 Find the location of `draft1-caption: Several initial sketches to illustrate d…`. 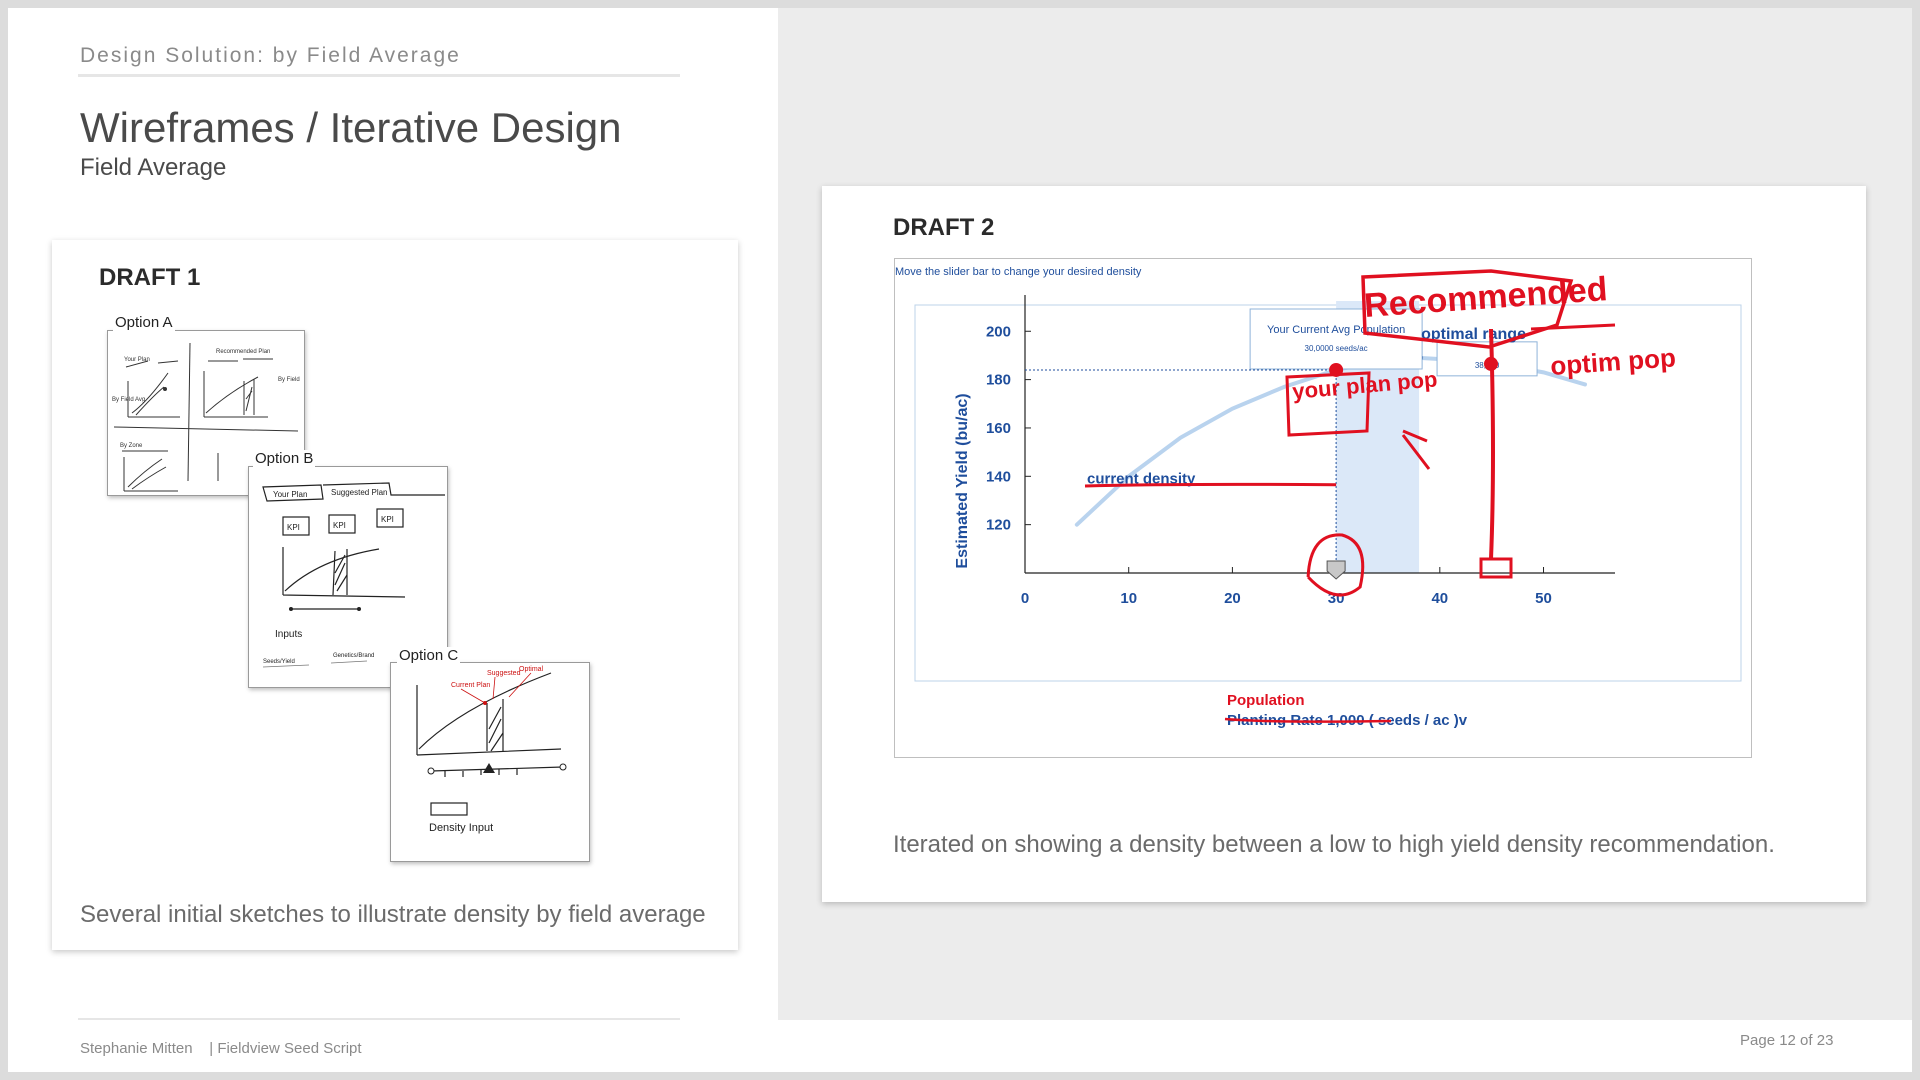

draft1-caption: Several initial sketches to illustrate d… is located at coordinates (393, 914).